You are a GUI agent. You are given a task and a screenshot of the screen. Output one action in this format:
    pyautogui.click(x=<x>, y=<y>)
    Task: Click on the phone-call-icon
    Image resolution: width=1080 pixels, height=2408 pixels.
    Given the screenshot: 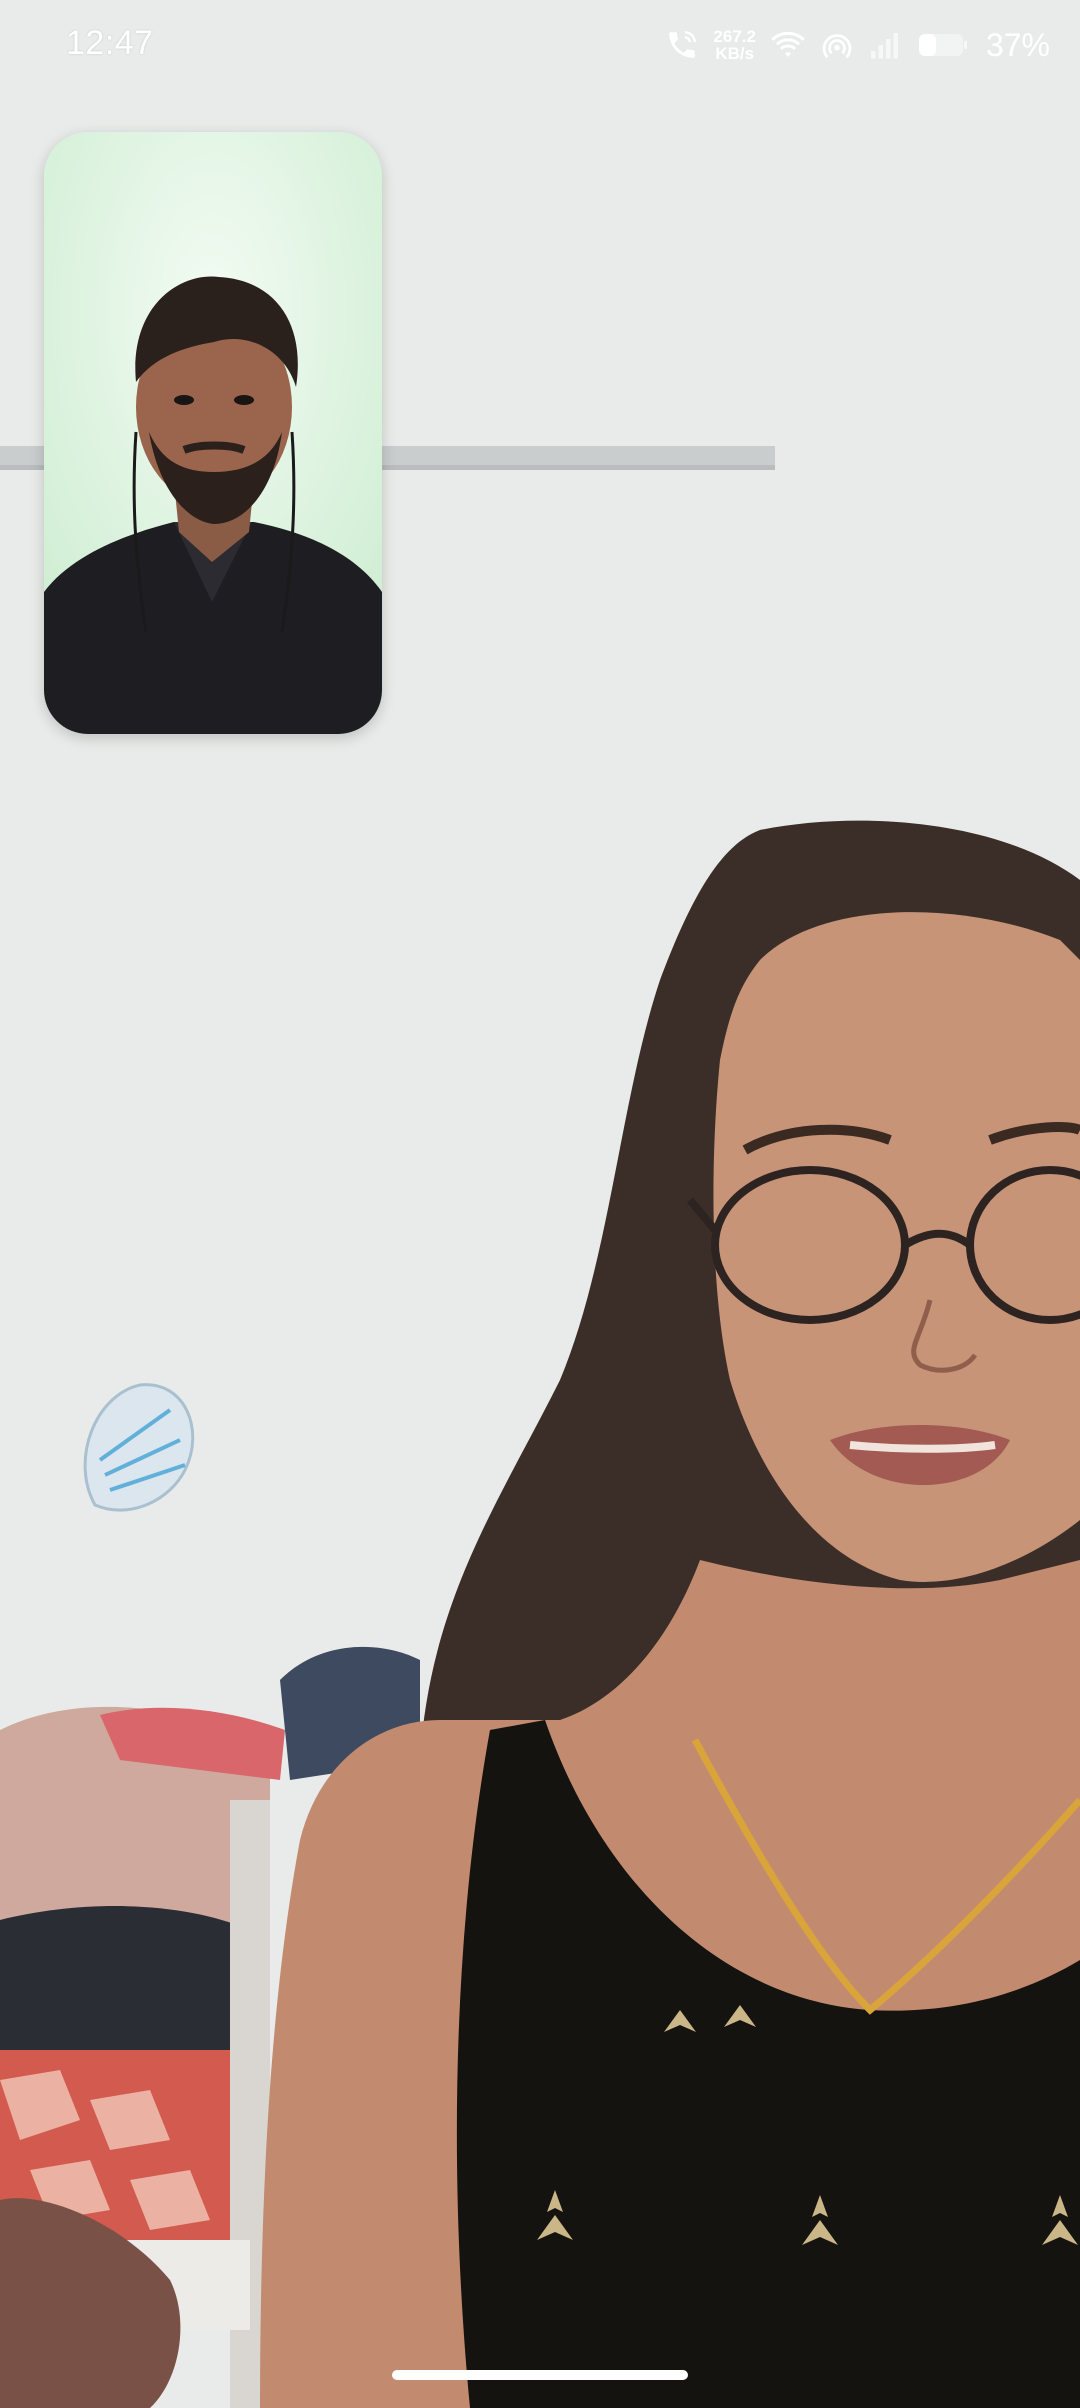 What is the action you would take?
    pyautogui.click(x=682, y=45)
    